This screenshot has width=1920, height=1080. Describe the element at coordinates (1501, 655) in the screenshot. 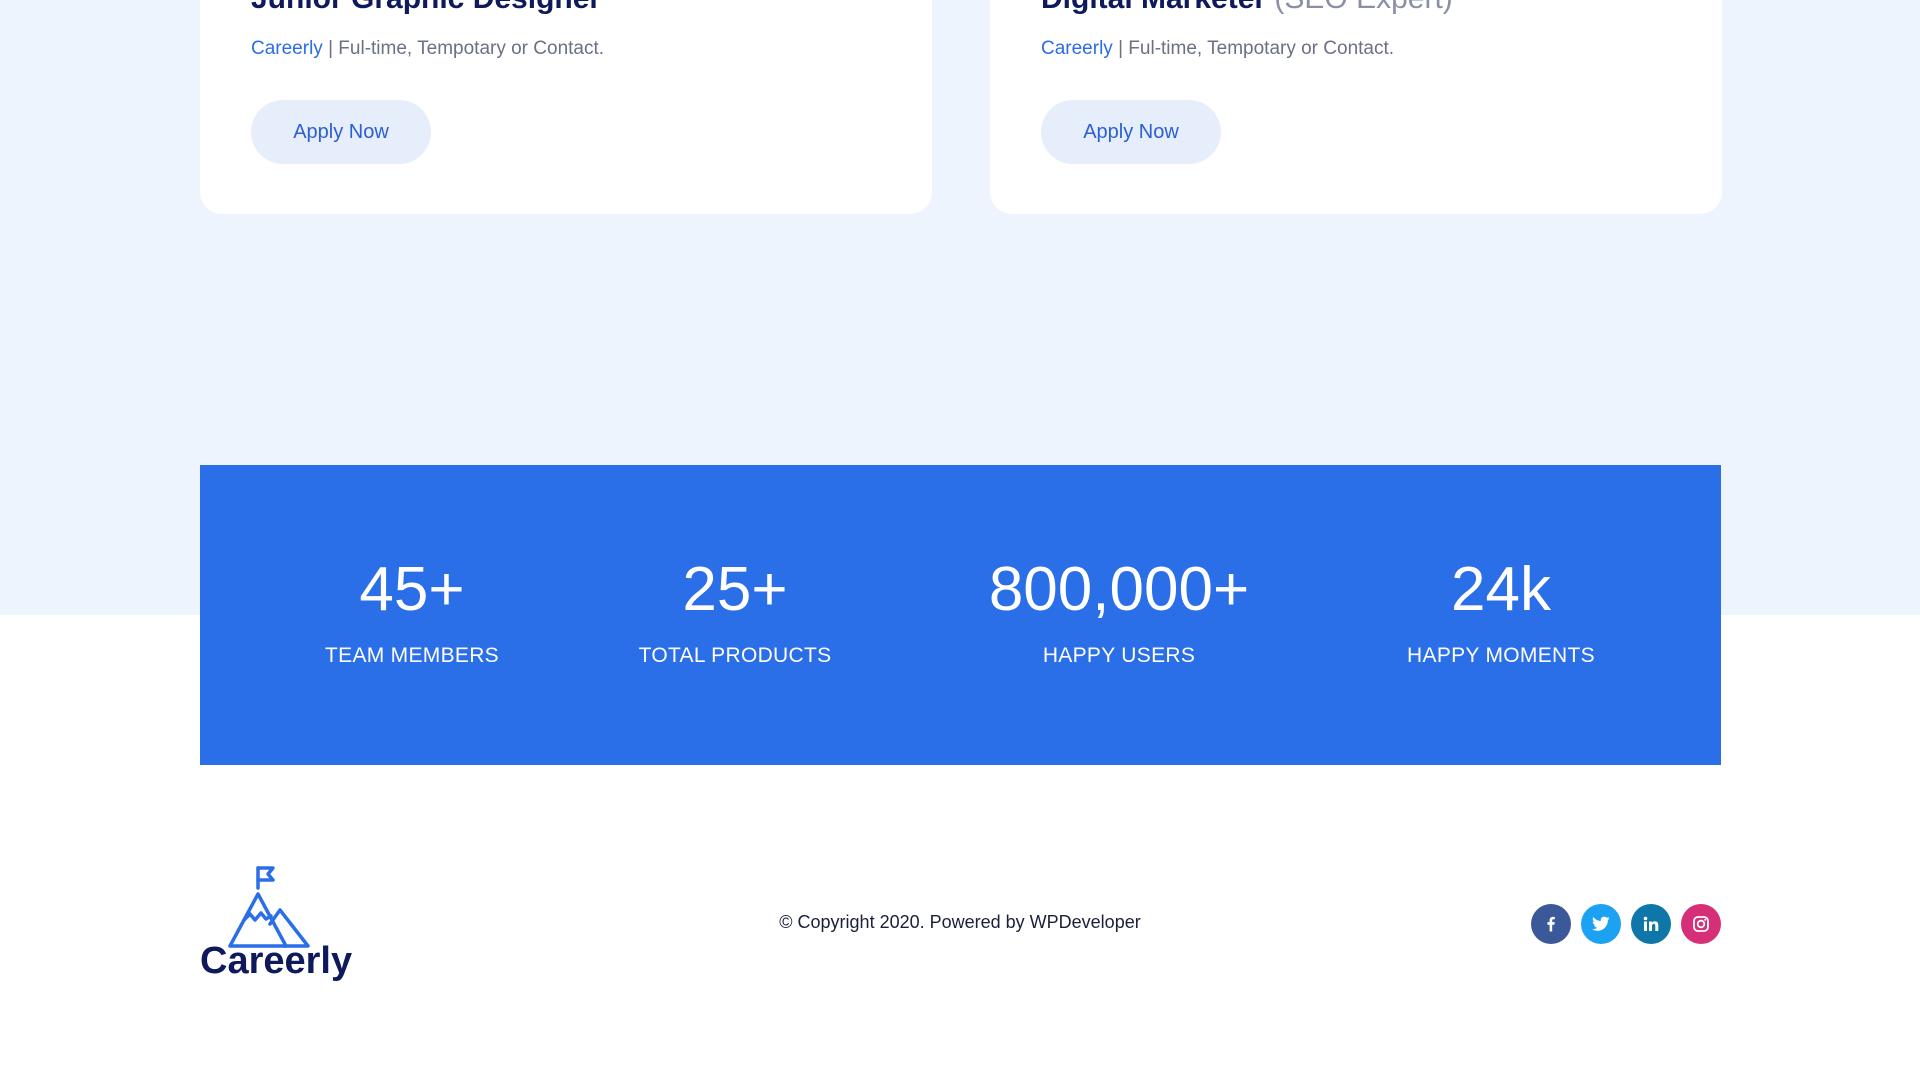

I see `stat-label: HAPPY MOMENTS` at that location.